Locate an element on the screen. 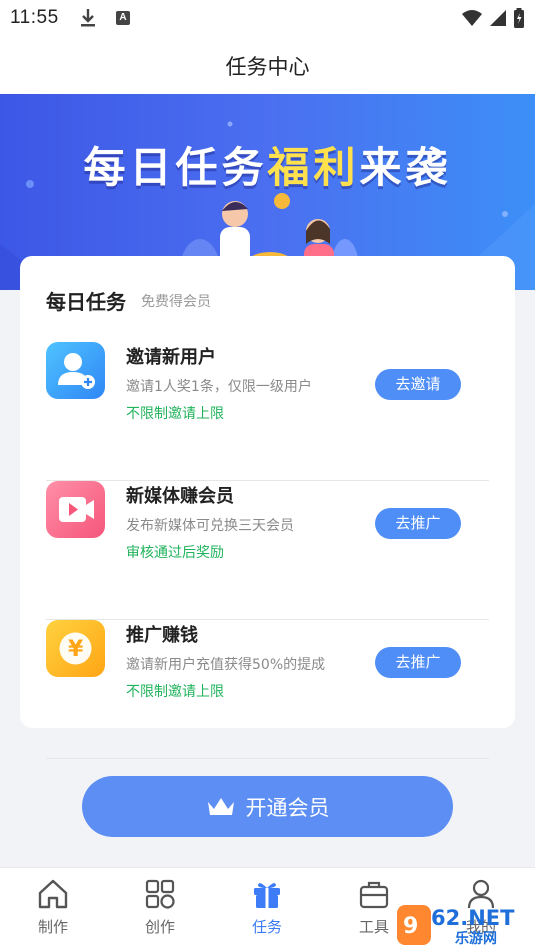  grid-icon is located at coordinates (160, 894).